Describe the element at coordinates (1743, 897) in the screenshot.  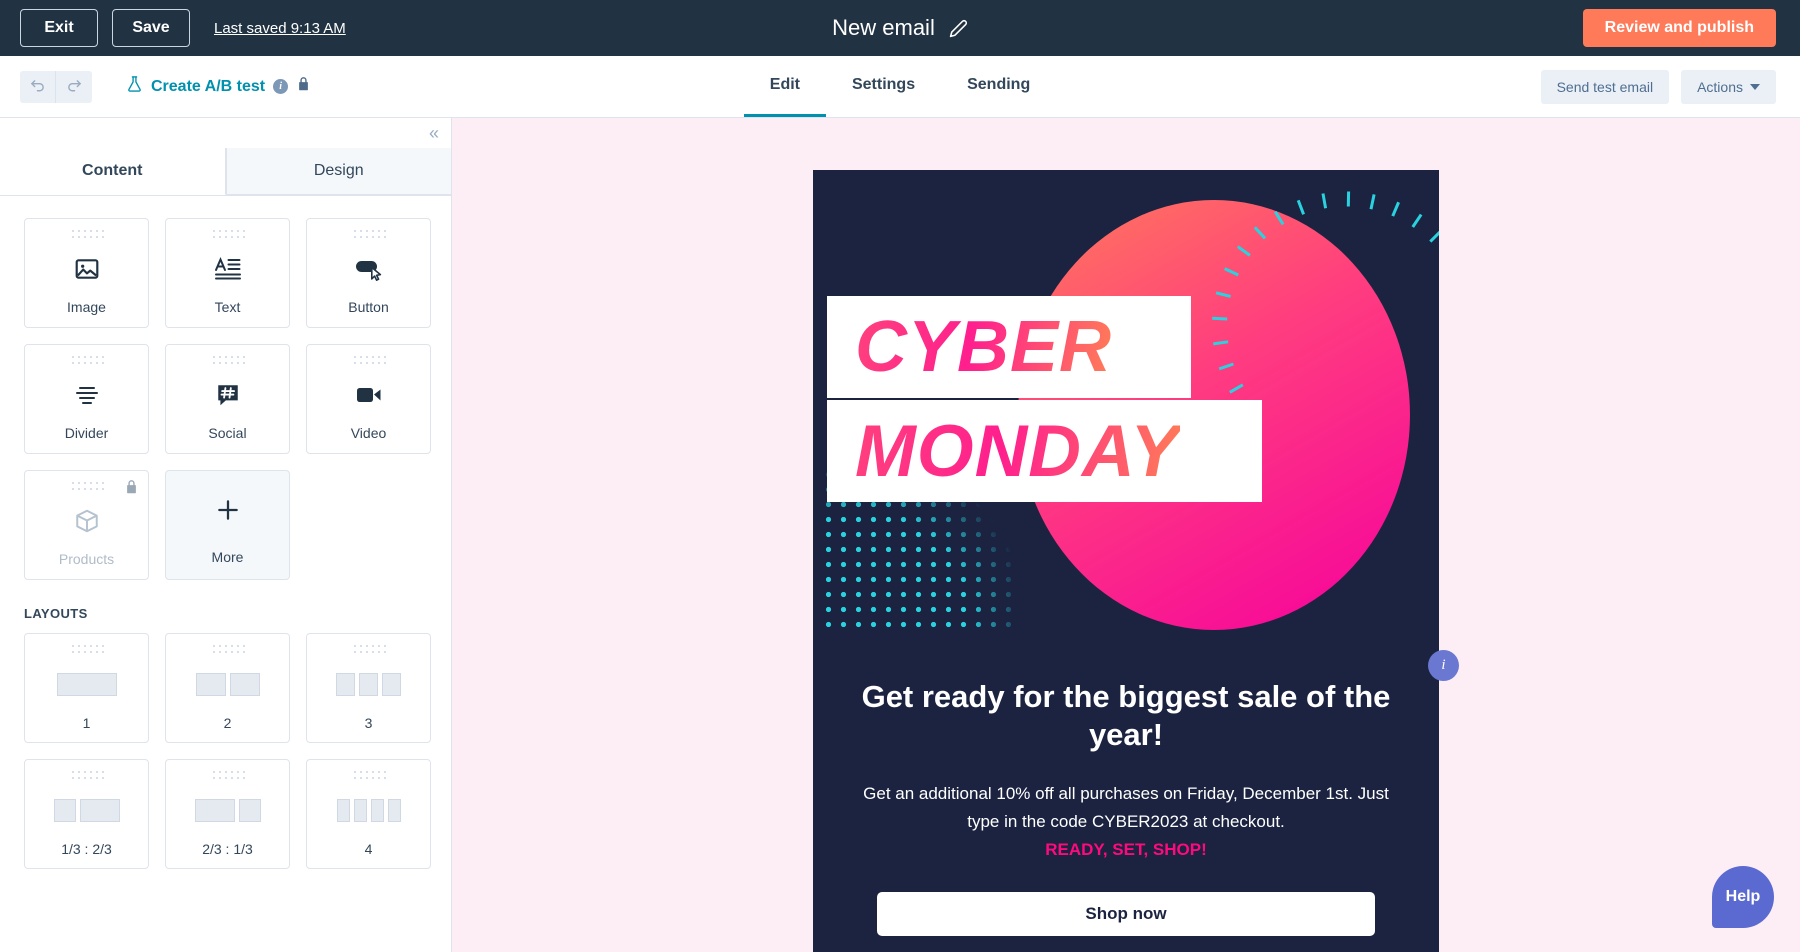
I see `help-button: Help` at that location.